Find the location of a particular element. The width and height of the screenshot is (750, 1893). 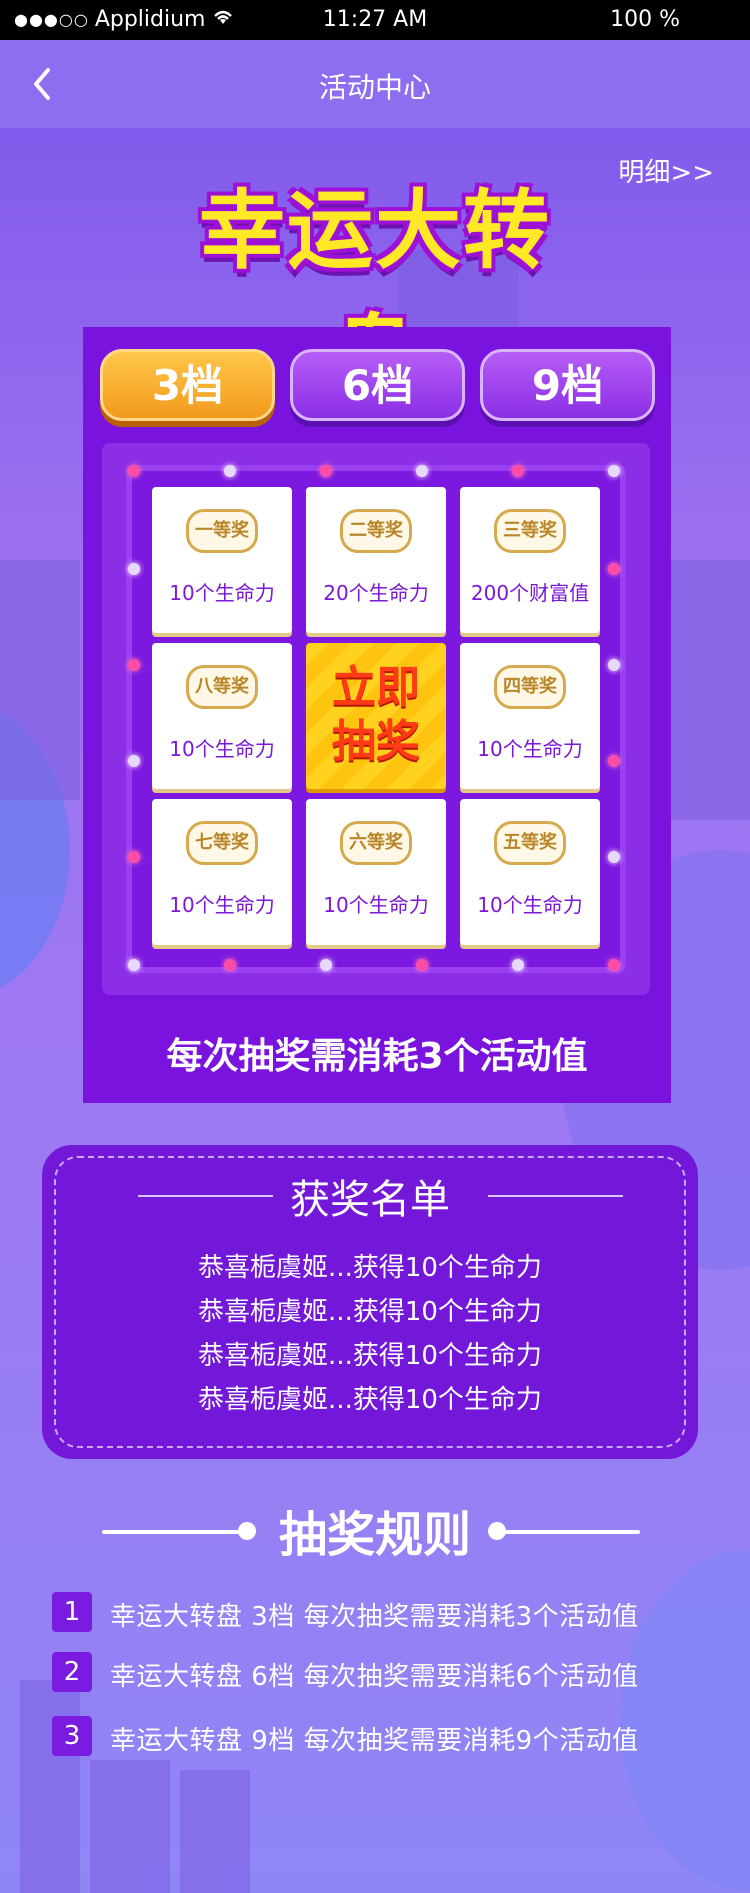

rules-title: 抽奖规则 is located at coordinates (374, 1535).